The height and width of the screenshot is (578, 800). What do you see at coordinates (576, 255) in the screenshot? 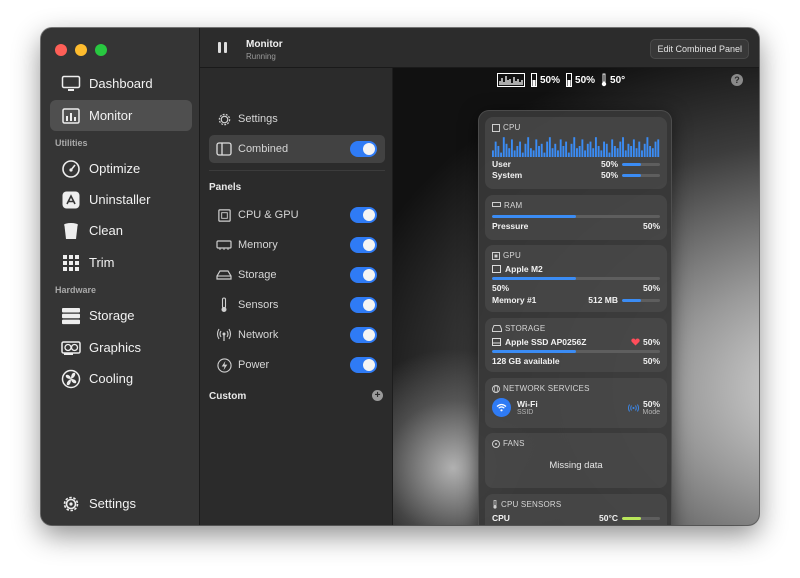
I see `gpu-card-header: GPU` at bounding box center [576, 255].